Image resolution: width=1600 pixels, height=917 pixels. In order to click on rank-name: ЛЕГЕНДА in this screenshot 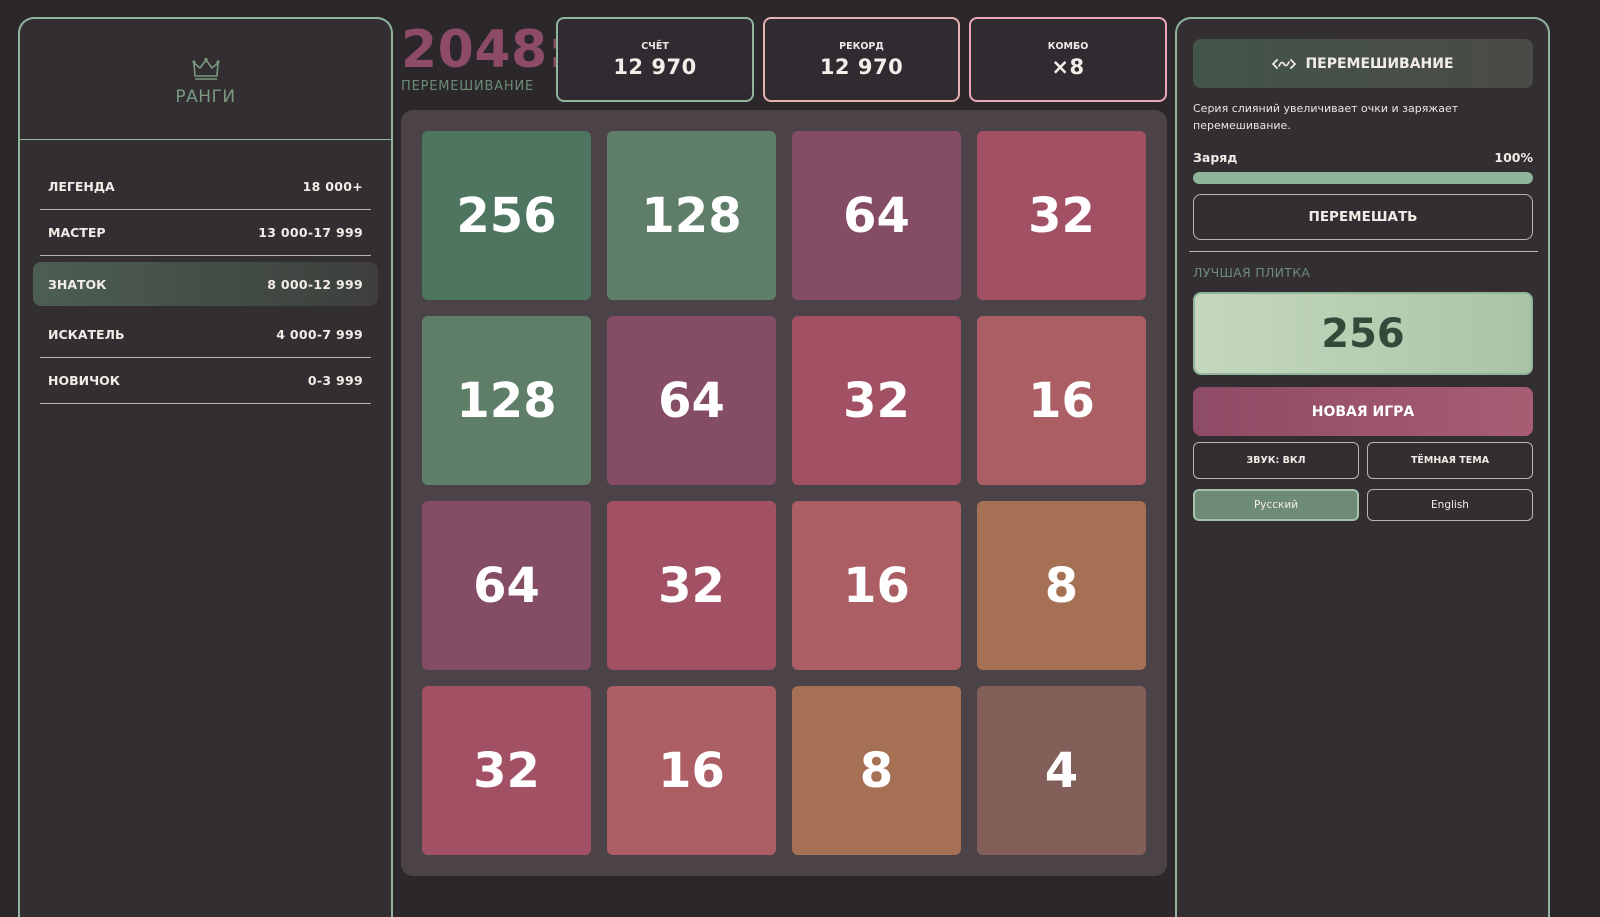, I will do `click(81, 186)`.